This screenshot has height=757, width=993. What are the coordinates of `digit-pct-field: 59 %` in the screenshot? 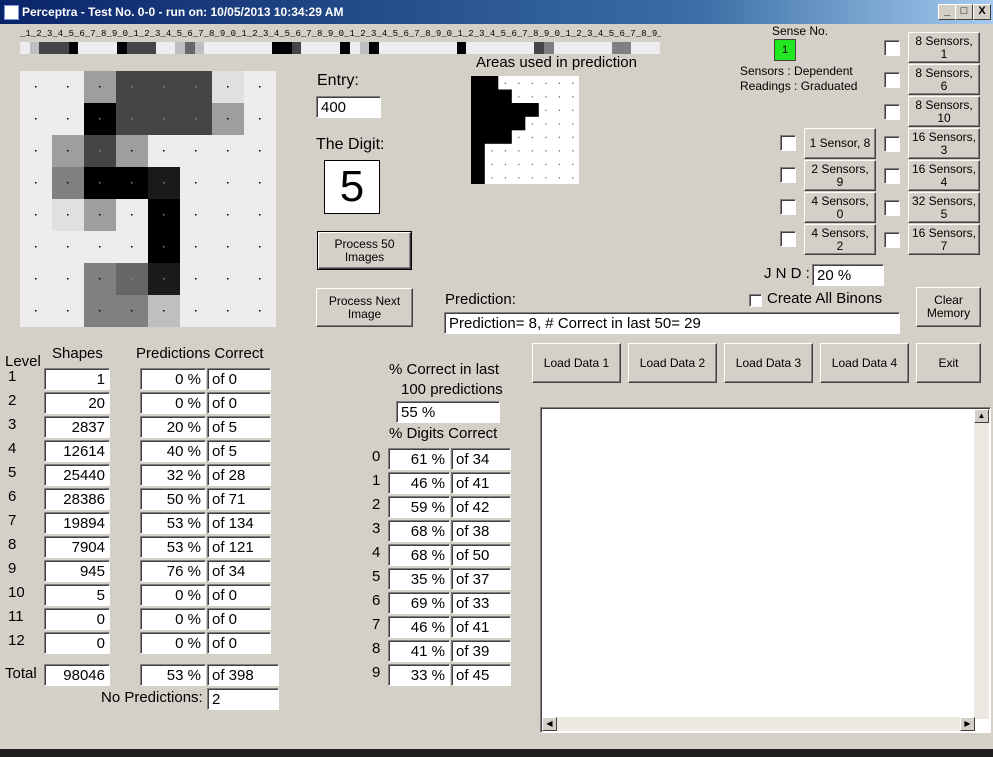 It's located at (419, 507).